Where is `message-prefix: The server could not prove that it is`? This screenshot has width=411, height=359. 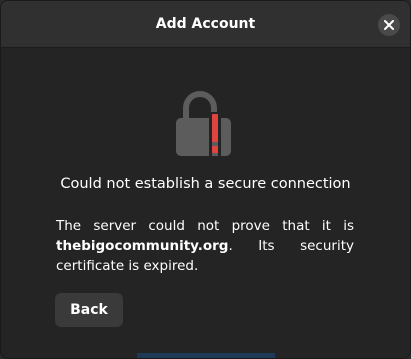
message-prefix: The server could not prove that it is is located at coordinates (205, 226).